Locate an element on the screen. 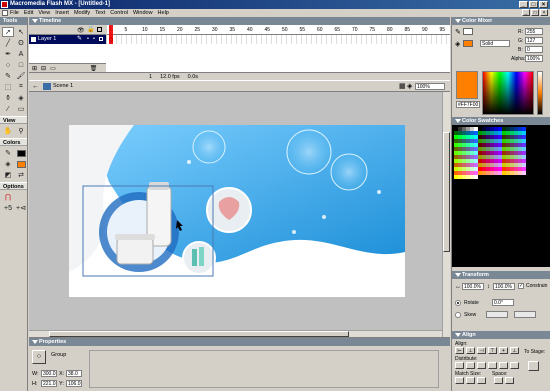  zoom-select: 100% is located at coordinates (430, 86).